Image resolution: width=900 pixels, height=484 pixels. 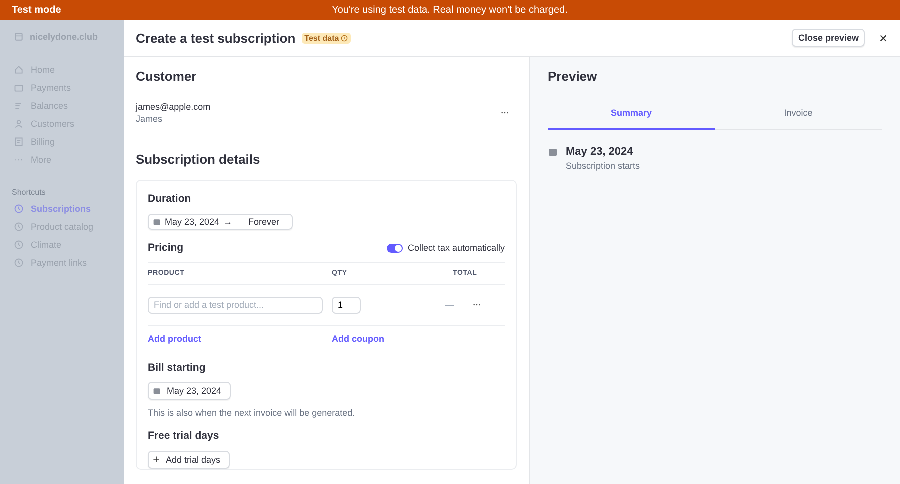 What do you see at coordinates (167, 76) in the screenshot?
I see `customer-heading: Customer` at bounding box center [167, 76].